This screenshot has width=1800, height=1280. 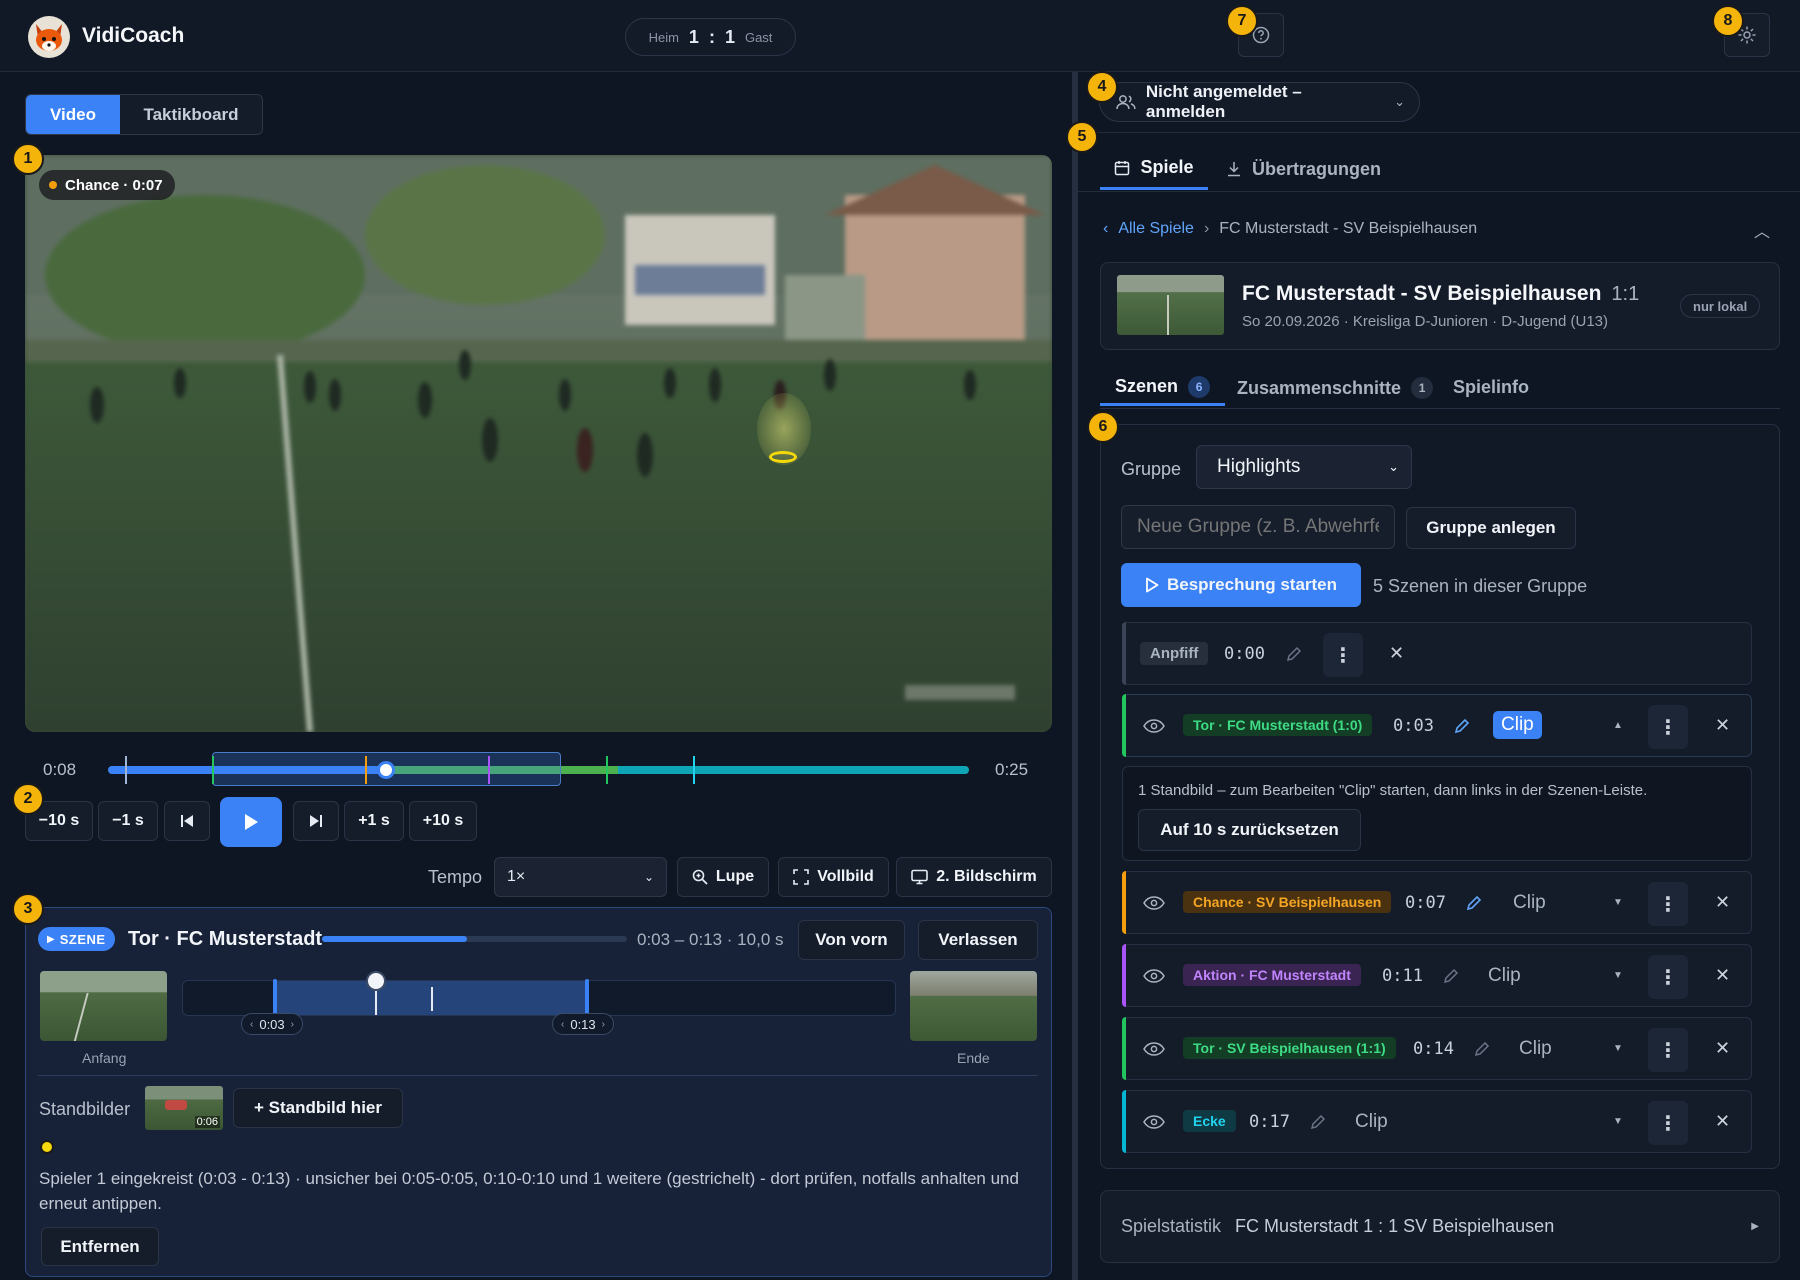 What do you see at coordinates (758, 37) in the screenshot?
I see `score-away-label: Gast` at bounding box center [758, 37].